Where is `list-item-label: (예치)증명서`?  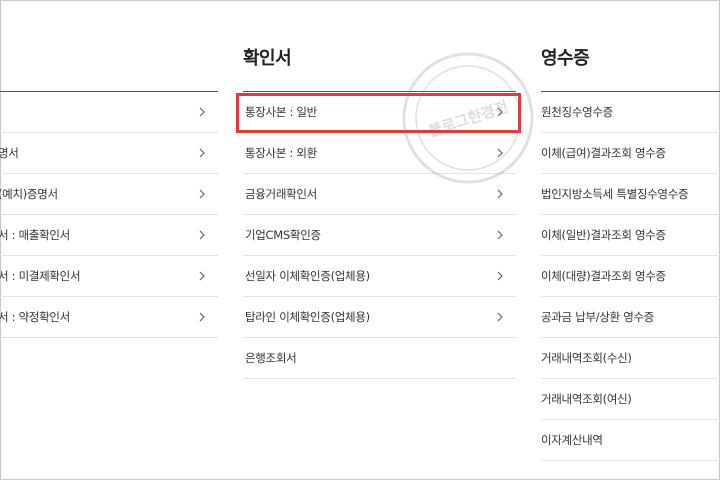 list-item-label: (예치)증명서 is located at coordinates (29, 194).